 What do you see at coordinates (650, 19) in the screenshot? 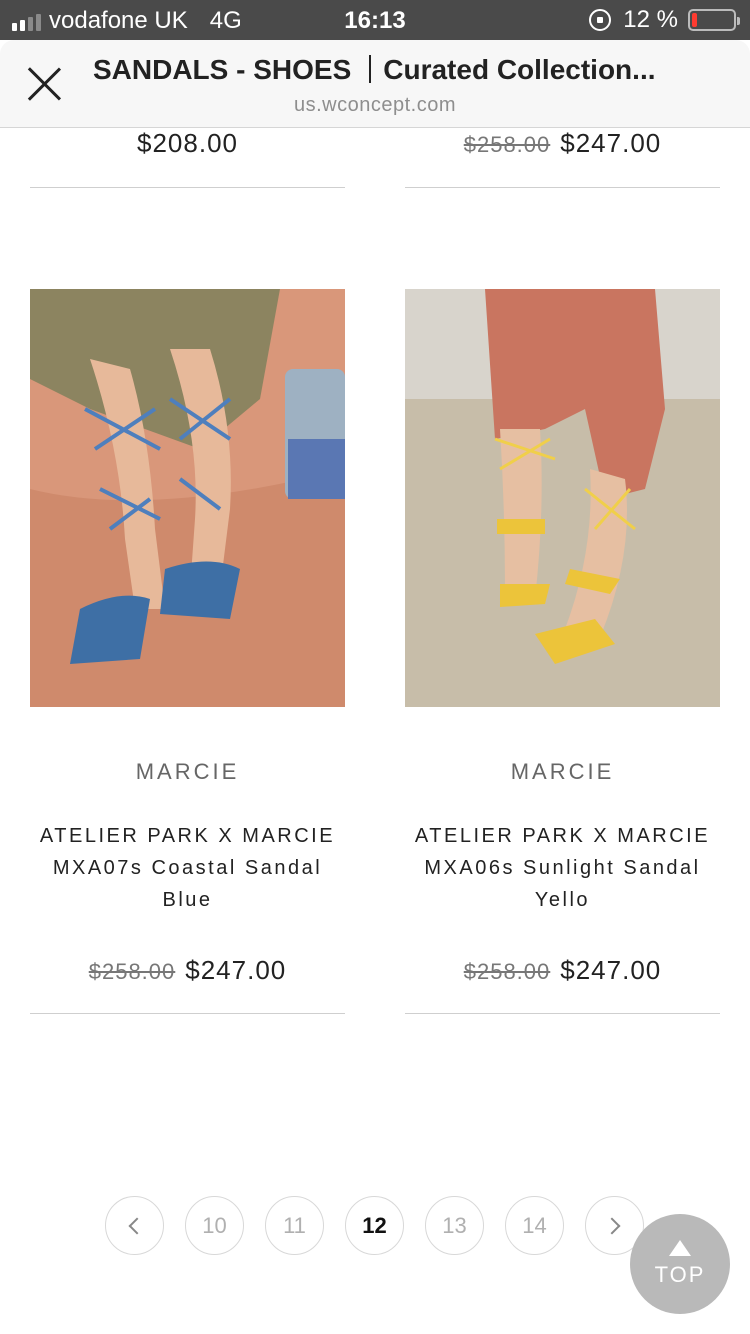
I see `battery-percent: 12 %` at bounding box center [650, 19].